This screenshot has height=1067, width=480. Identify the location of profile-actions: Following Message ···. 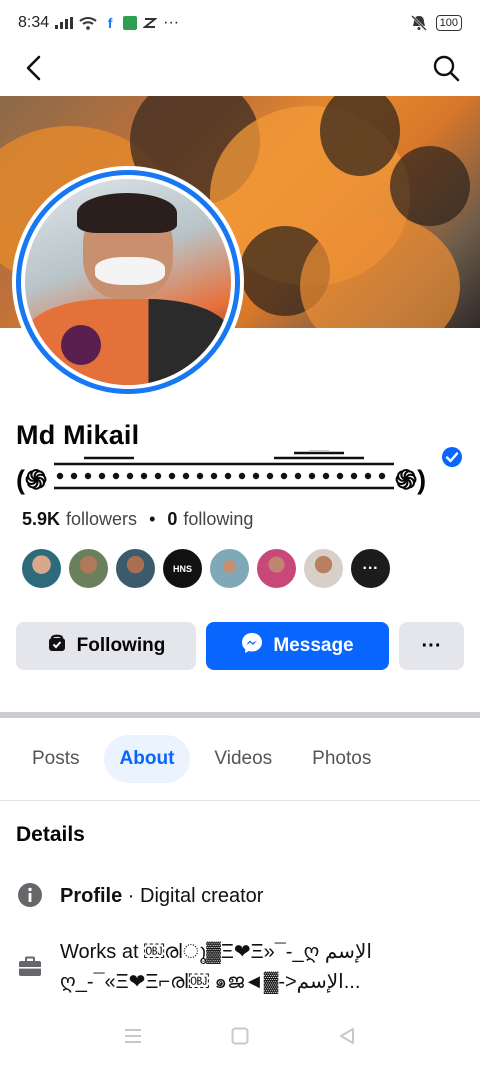
(240, 646).